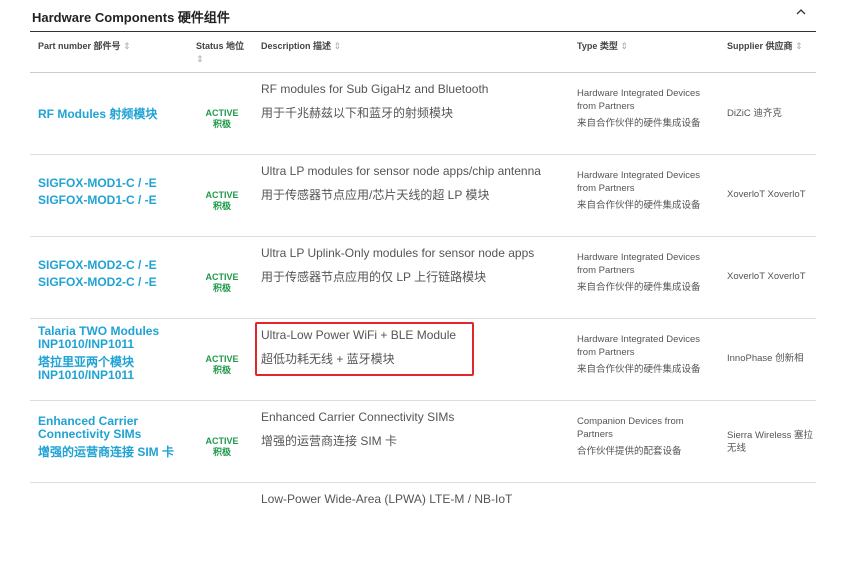 The width and height of the screenshot is (853, 564). Describe the element at coordinates (423, 16) in the screenshot. I see `section-header: Hardware Components 硬件组件` at that location.